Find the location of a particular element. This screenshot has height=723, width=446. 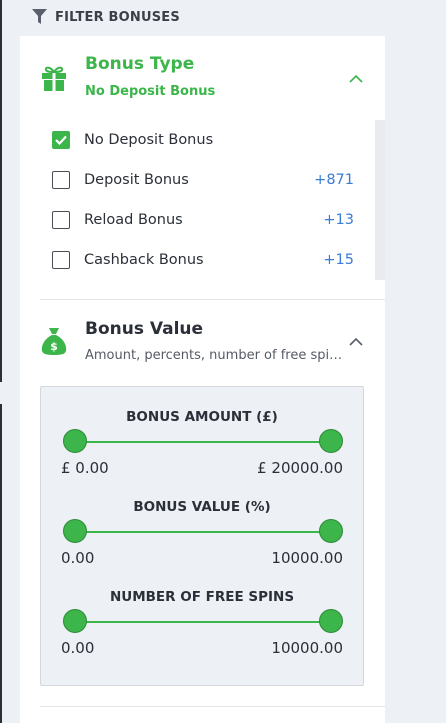

option-label: No Deposit Bonus is located at coordinates (149, 140).